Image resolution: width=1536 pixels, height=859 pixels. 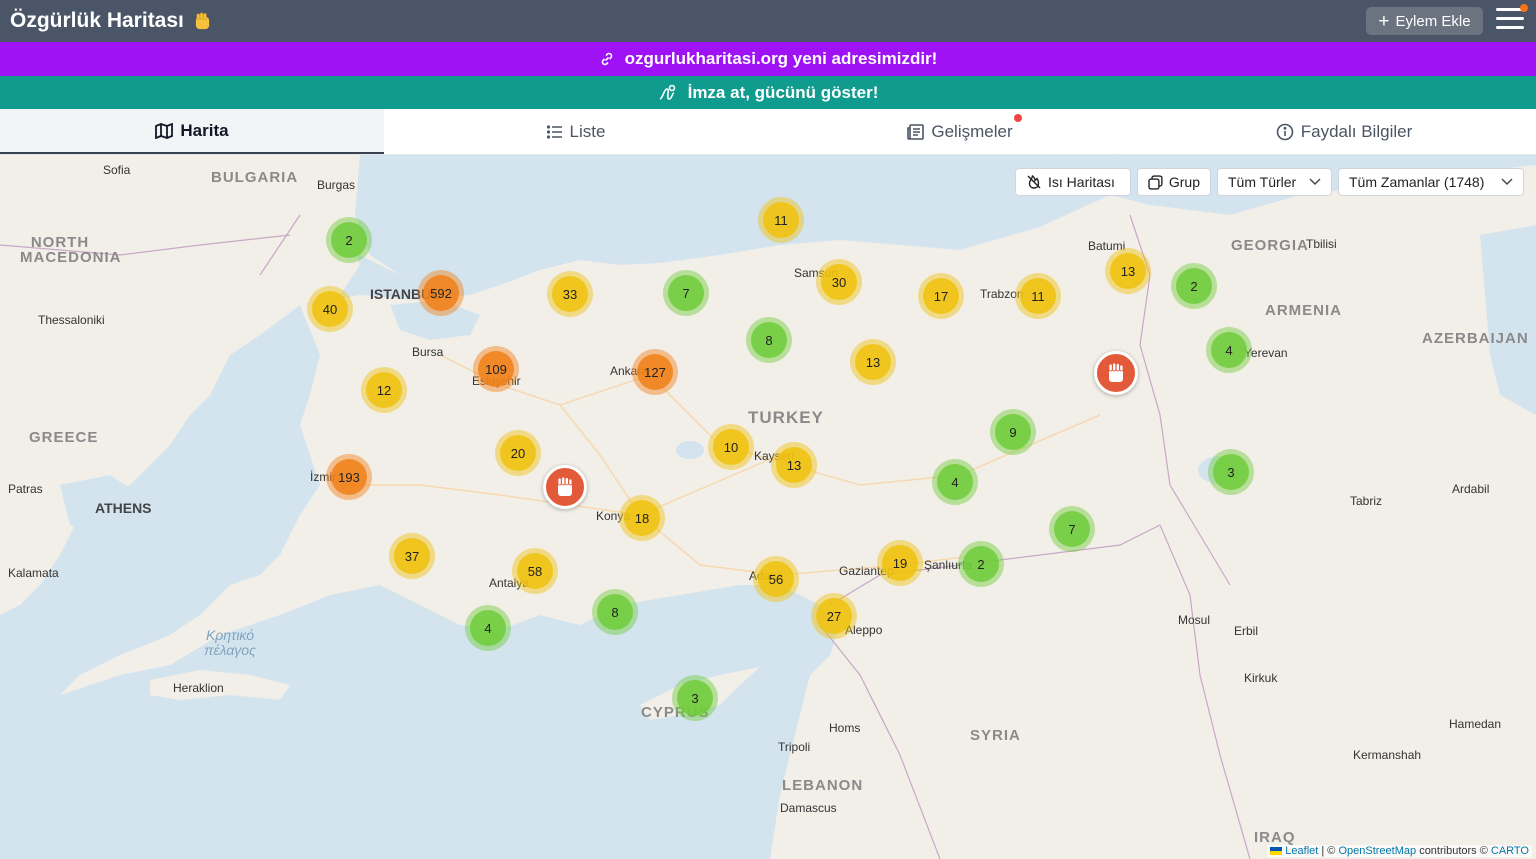 I want to click on marker-cluster: 30, so click(x=839, y=282).